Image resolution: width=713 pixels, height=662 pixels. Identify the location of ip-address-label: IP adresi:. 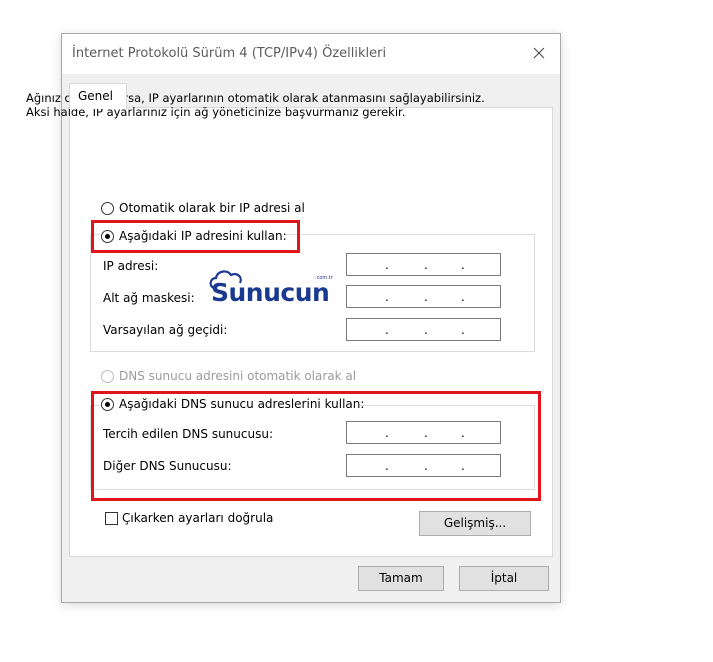
(131, 266).